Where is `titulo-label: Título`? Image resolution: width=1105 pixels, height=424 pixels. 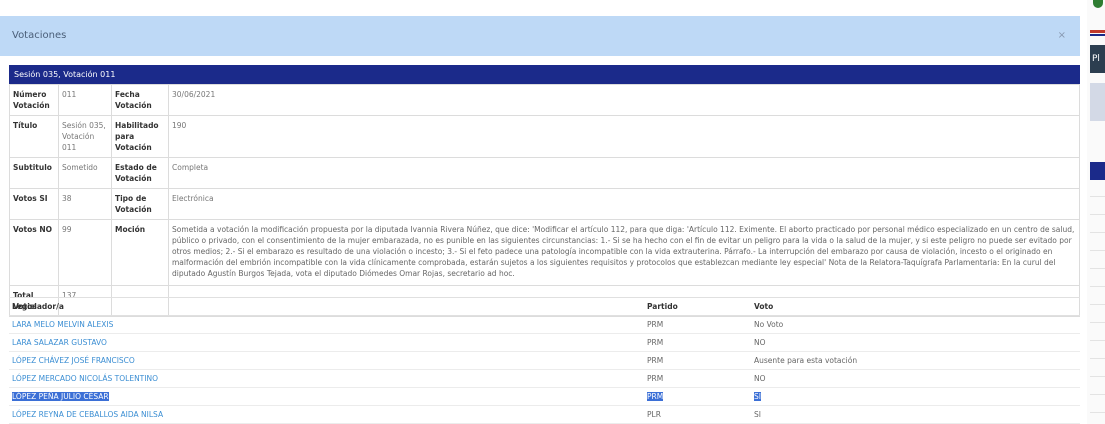
titulo-label: Título is located at coordinates (34, 136).